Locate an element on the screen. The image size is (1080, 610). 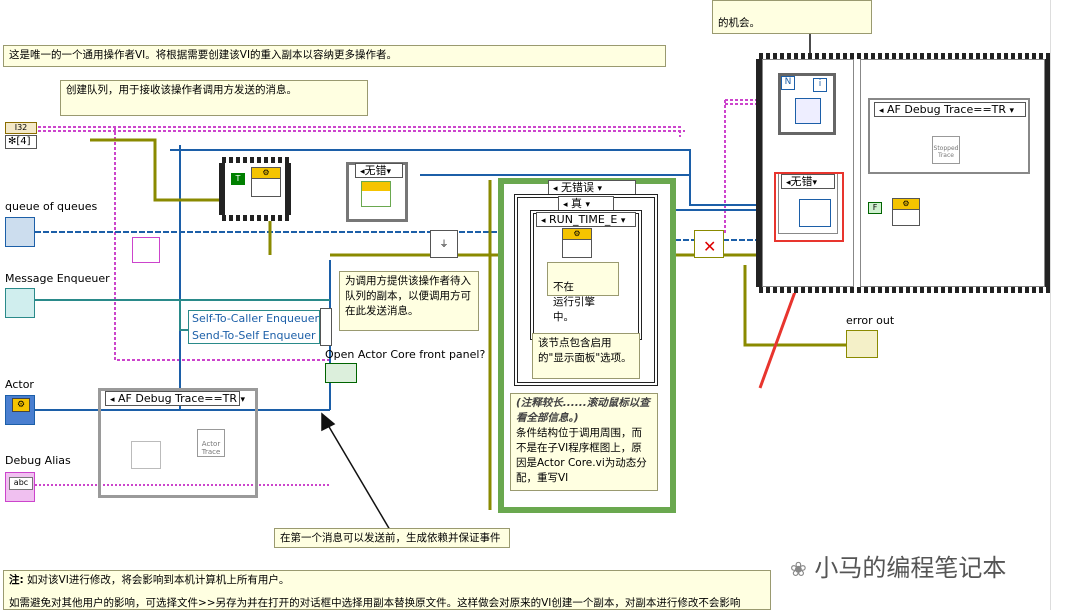
note-front-panel-option: 该节点包含启用的"显示面板"选项。 is located at coordinates (586, 356).